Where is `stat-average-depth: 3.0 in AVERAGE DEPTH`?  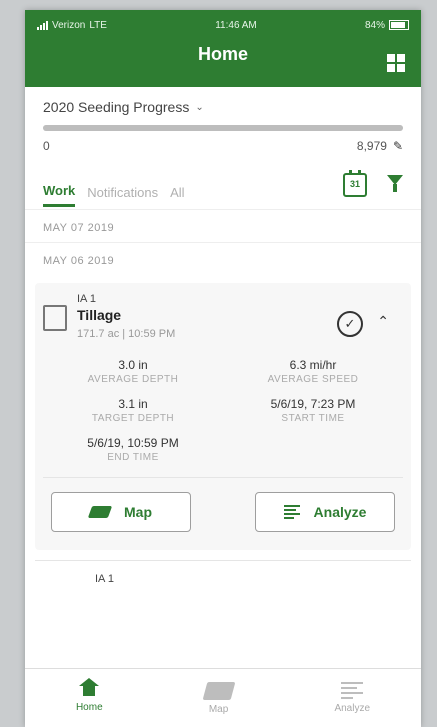 stat-average-depth: 3.0 in AVERAGE DEPTH is located at coordinates (133, 371).